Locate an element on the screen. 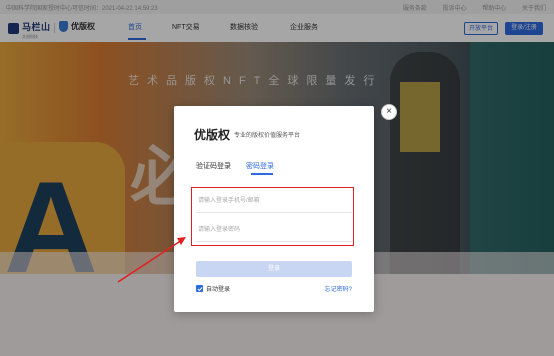  tab-active-underline is located at coordinates (262, 174).